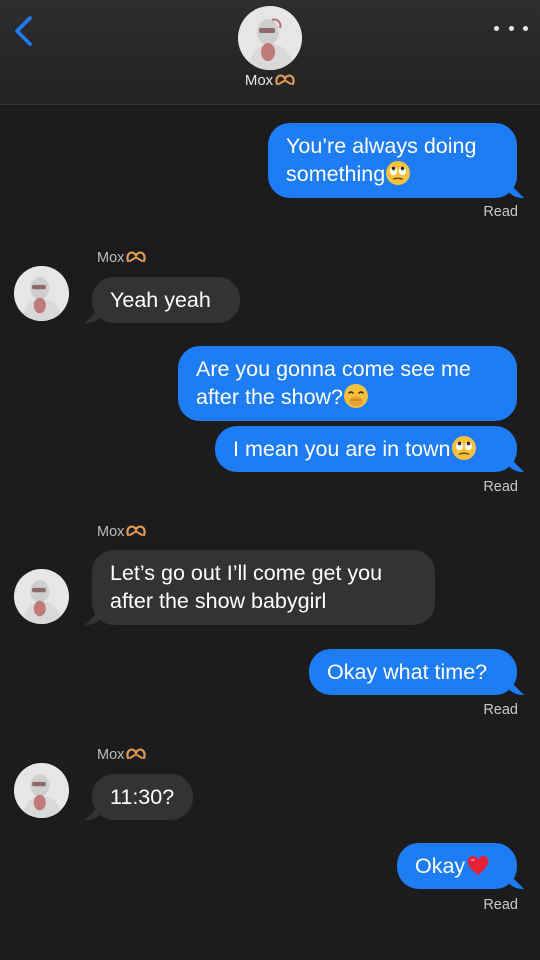 The height and width of the screenshot is (960, 540). I want to click on sent-message: I mean you are in town, so click(366, 449).